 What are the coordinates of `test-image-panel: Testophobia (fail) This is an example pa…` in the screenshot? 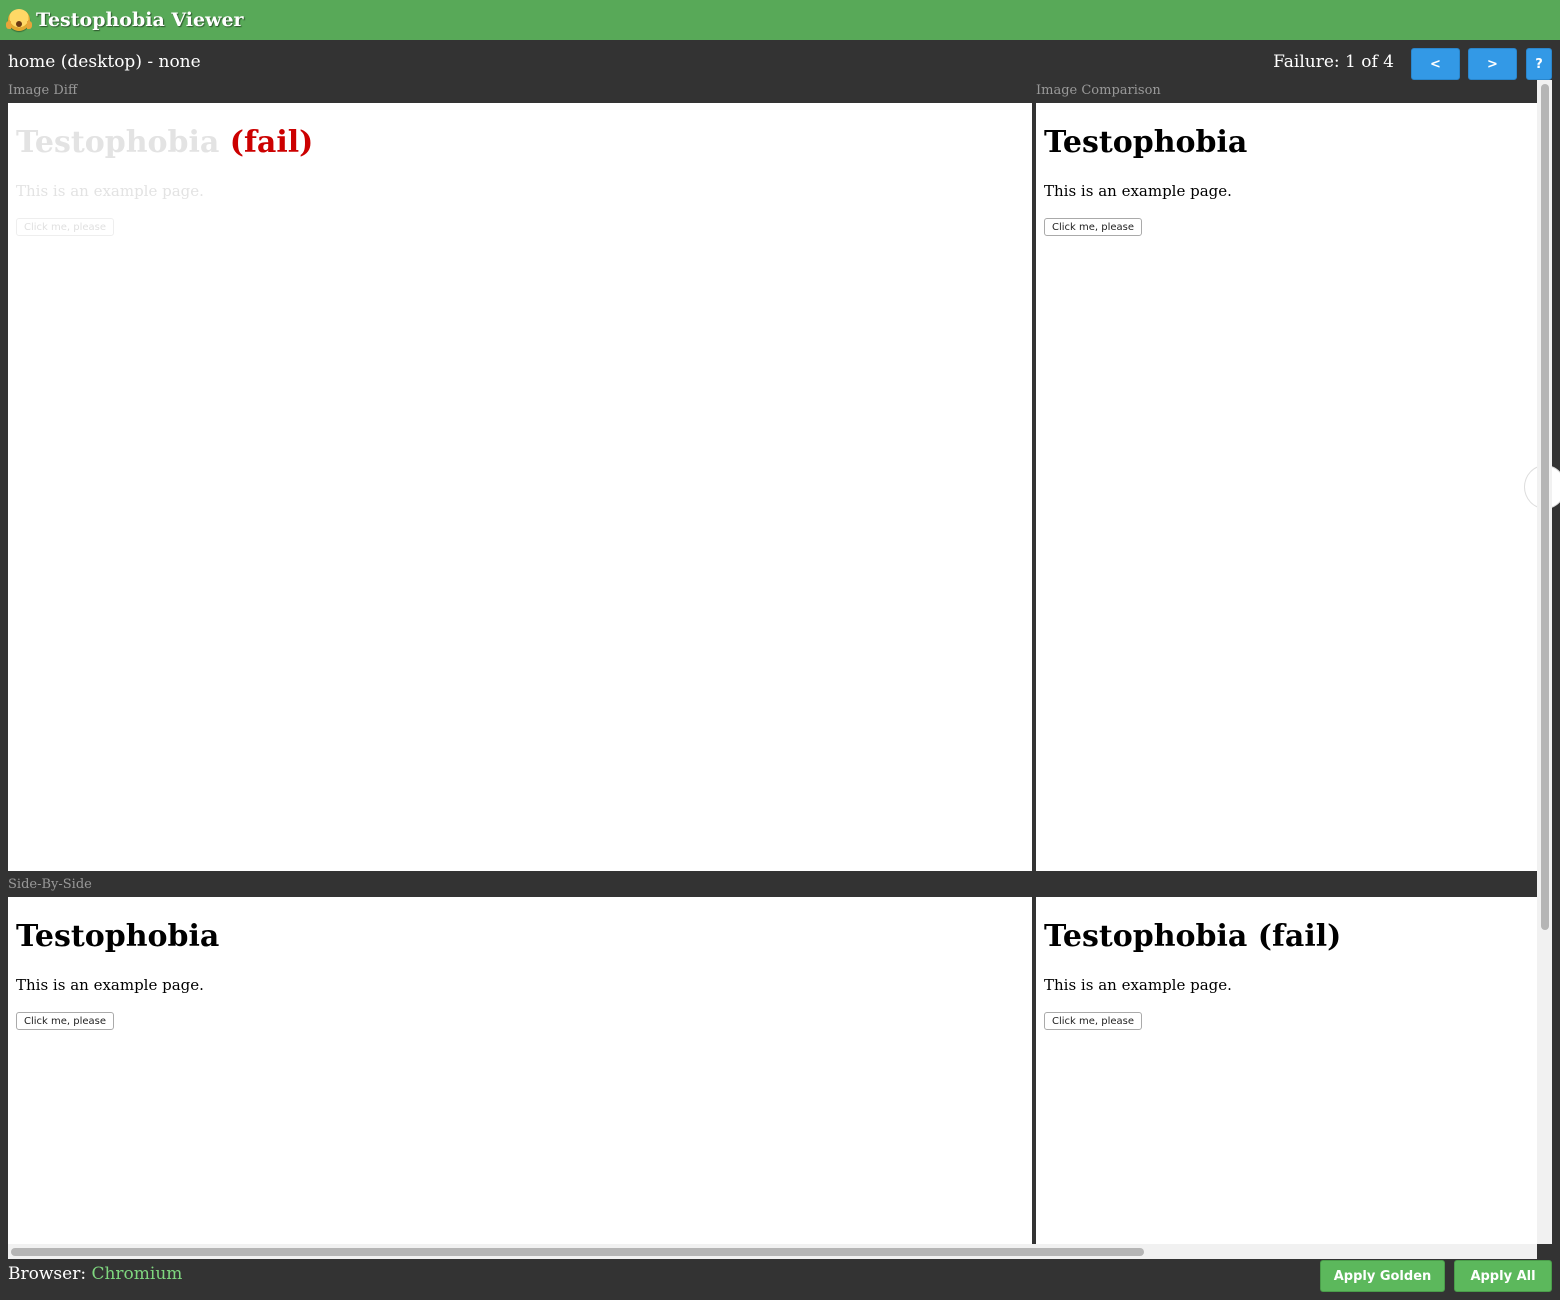 It's located at (1286, 1070).